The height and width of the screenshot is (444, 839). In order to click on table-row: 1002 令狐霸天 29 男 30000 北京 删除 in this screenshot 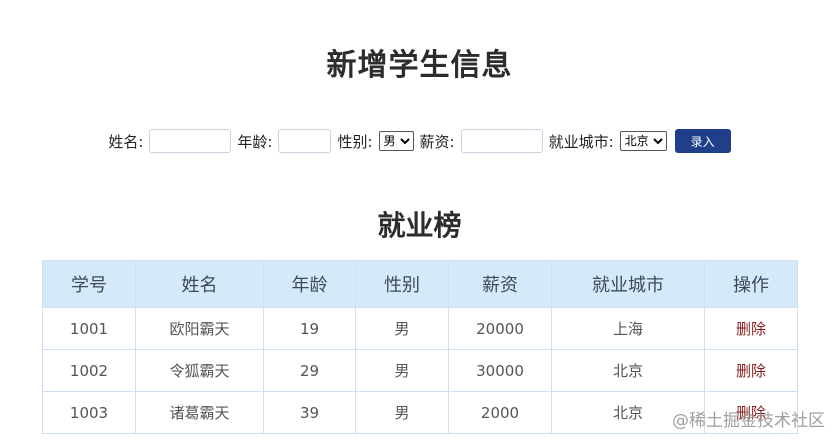, I will do `click(420, 370)`.